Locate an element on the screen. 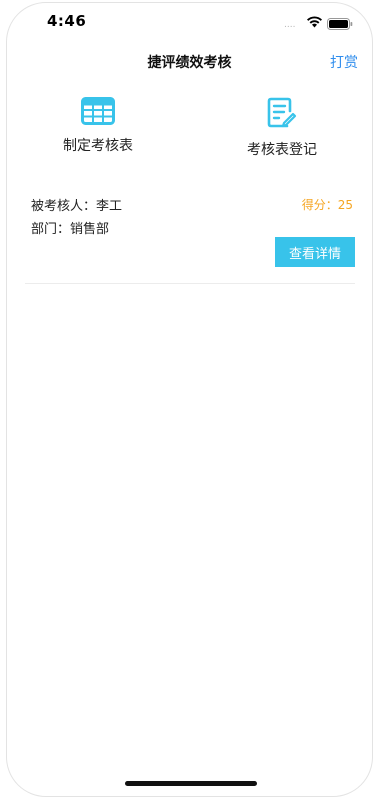 The image size is (377, 799). table-icon is located at coordinates (98, 111).